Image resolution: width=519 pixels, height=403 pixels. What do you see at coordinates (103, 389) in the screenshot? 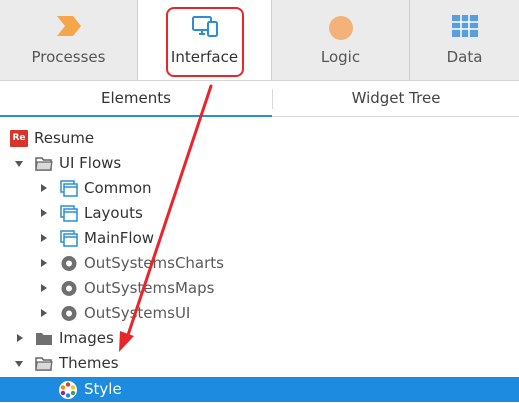
I see `tree-item-label: Style` at bounding box center [103, 389].